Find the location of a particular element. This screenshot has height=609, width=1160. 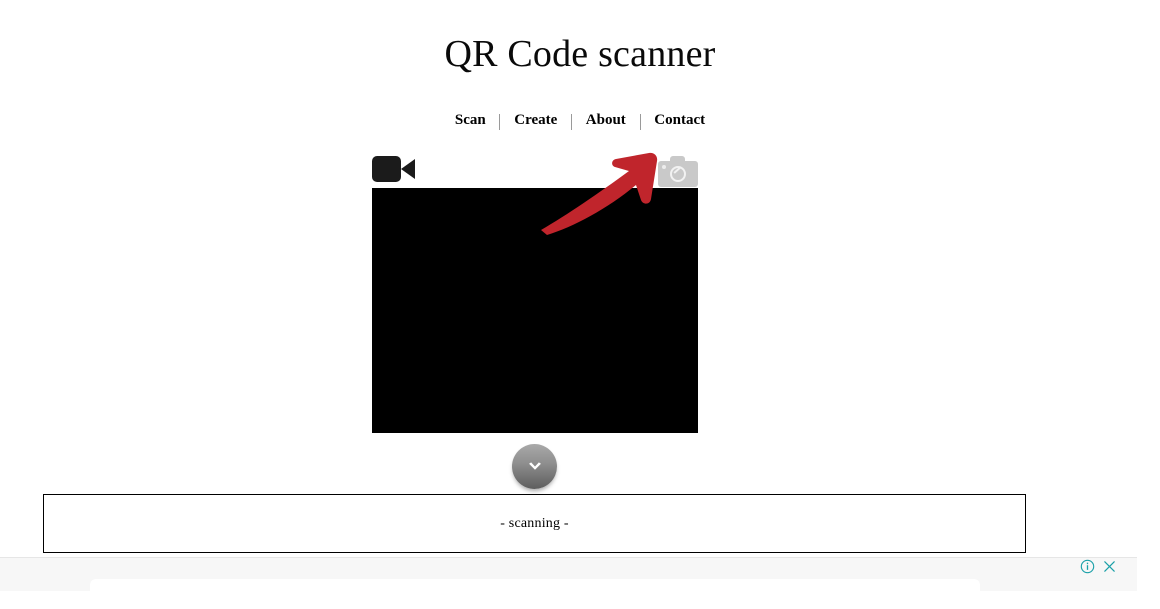

chevron-down-icon is located at coordinates (534, 465).